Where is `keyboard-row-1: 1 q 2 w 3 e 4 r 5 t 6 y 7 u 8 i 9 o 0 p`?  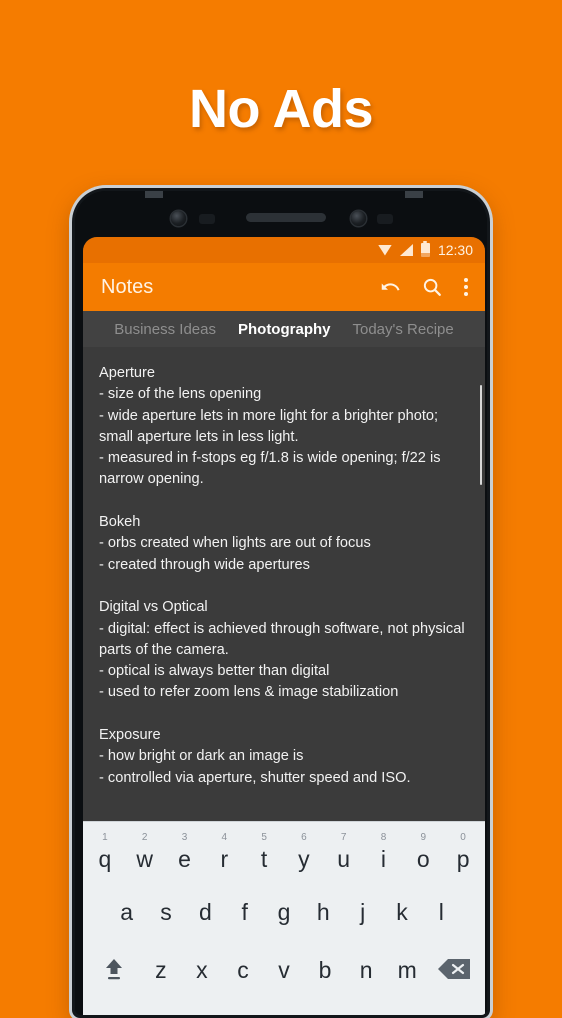
keyboard-row-1: 1 q 2 w 3 e 4 r 5 t 6 y 7 u 8 i 9 o 0 p is located at coordinates (284, 856).